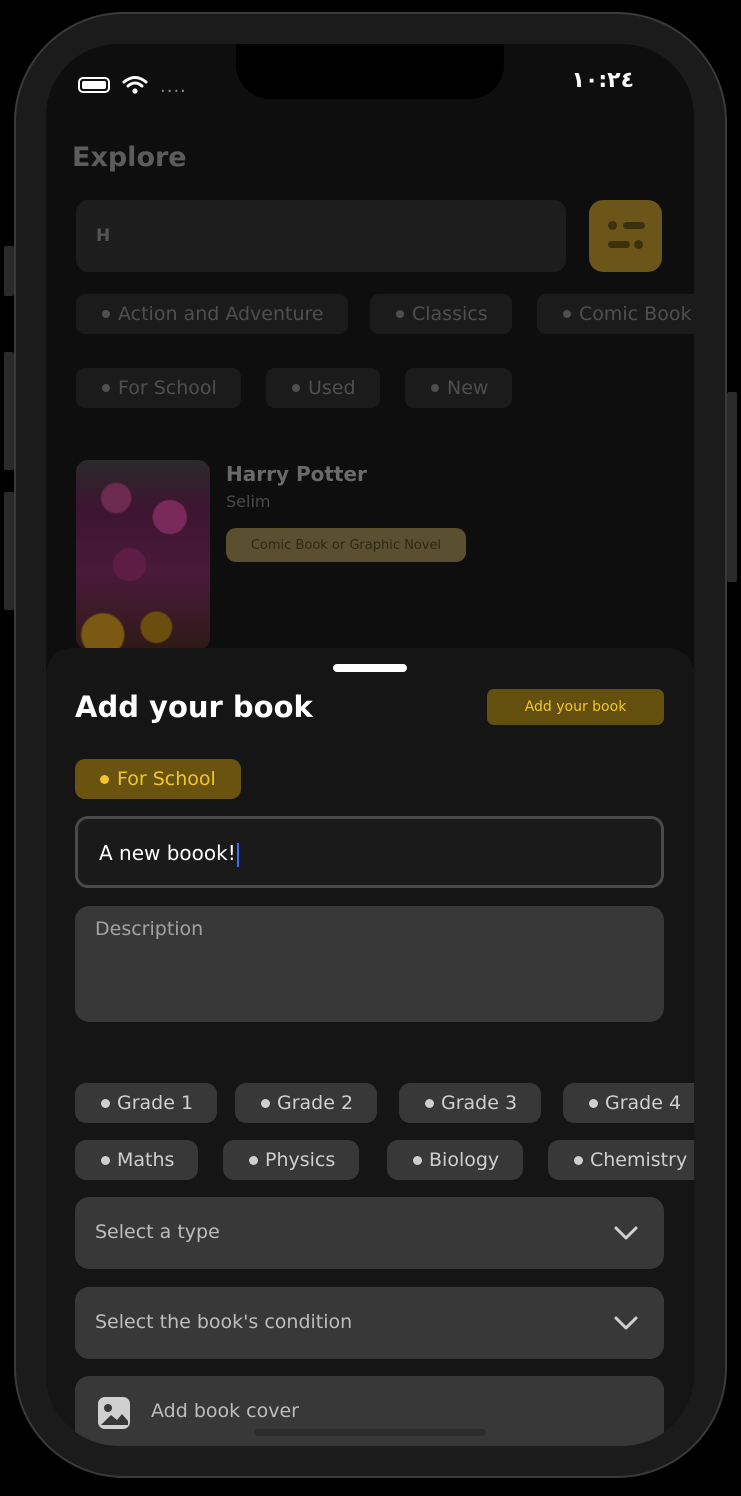  What do you see at coordinates (369, 964) in the screenshot?
I see `description-field: Description` at bounding box center [369, 964].